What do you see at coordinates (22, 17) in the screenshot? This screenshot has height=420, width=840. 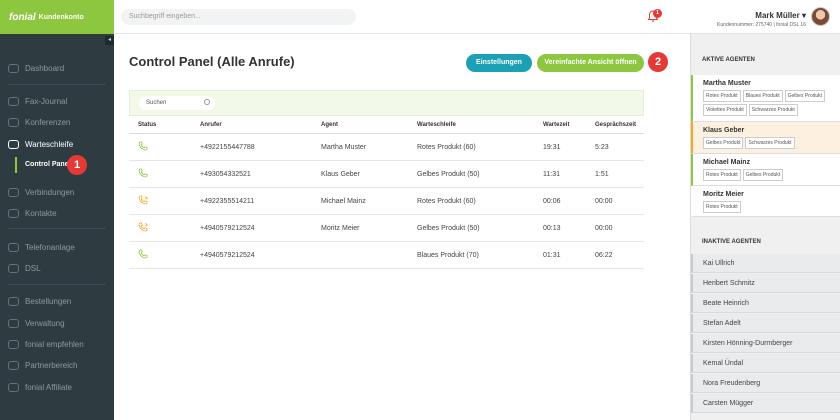 I see `brand-name: fonial` at bounding box center [22, 17].